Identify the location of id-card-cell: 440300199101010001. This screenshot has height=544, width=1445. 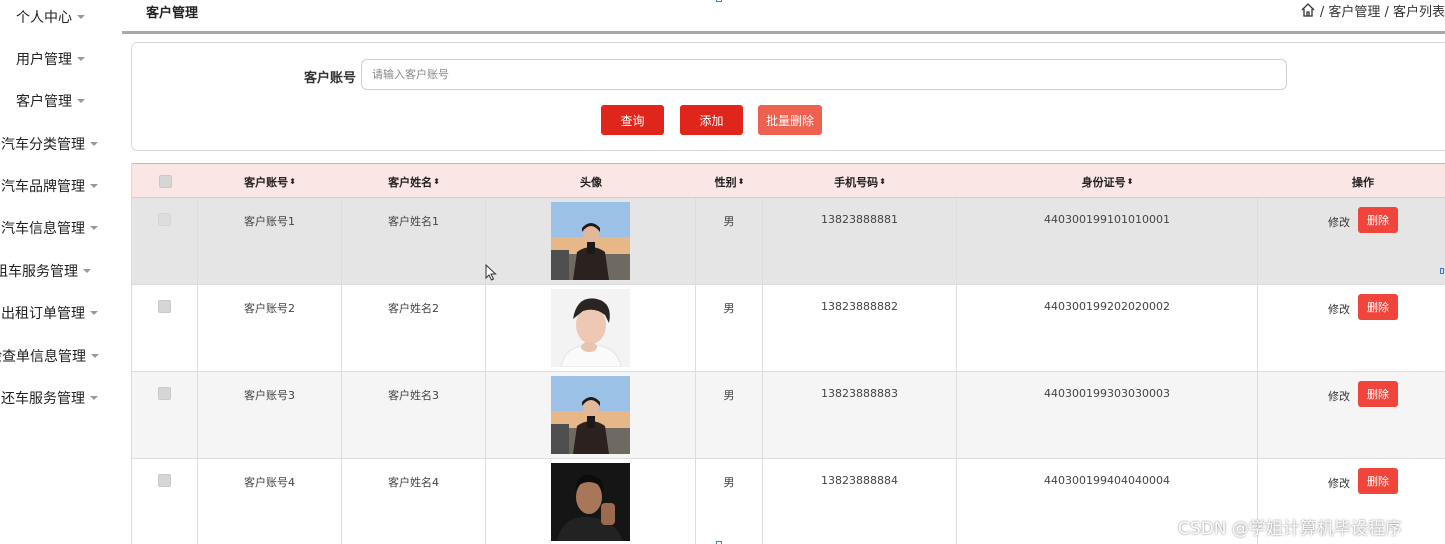
(1107, 241).